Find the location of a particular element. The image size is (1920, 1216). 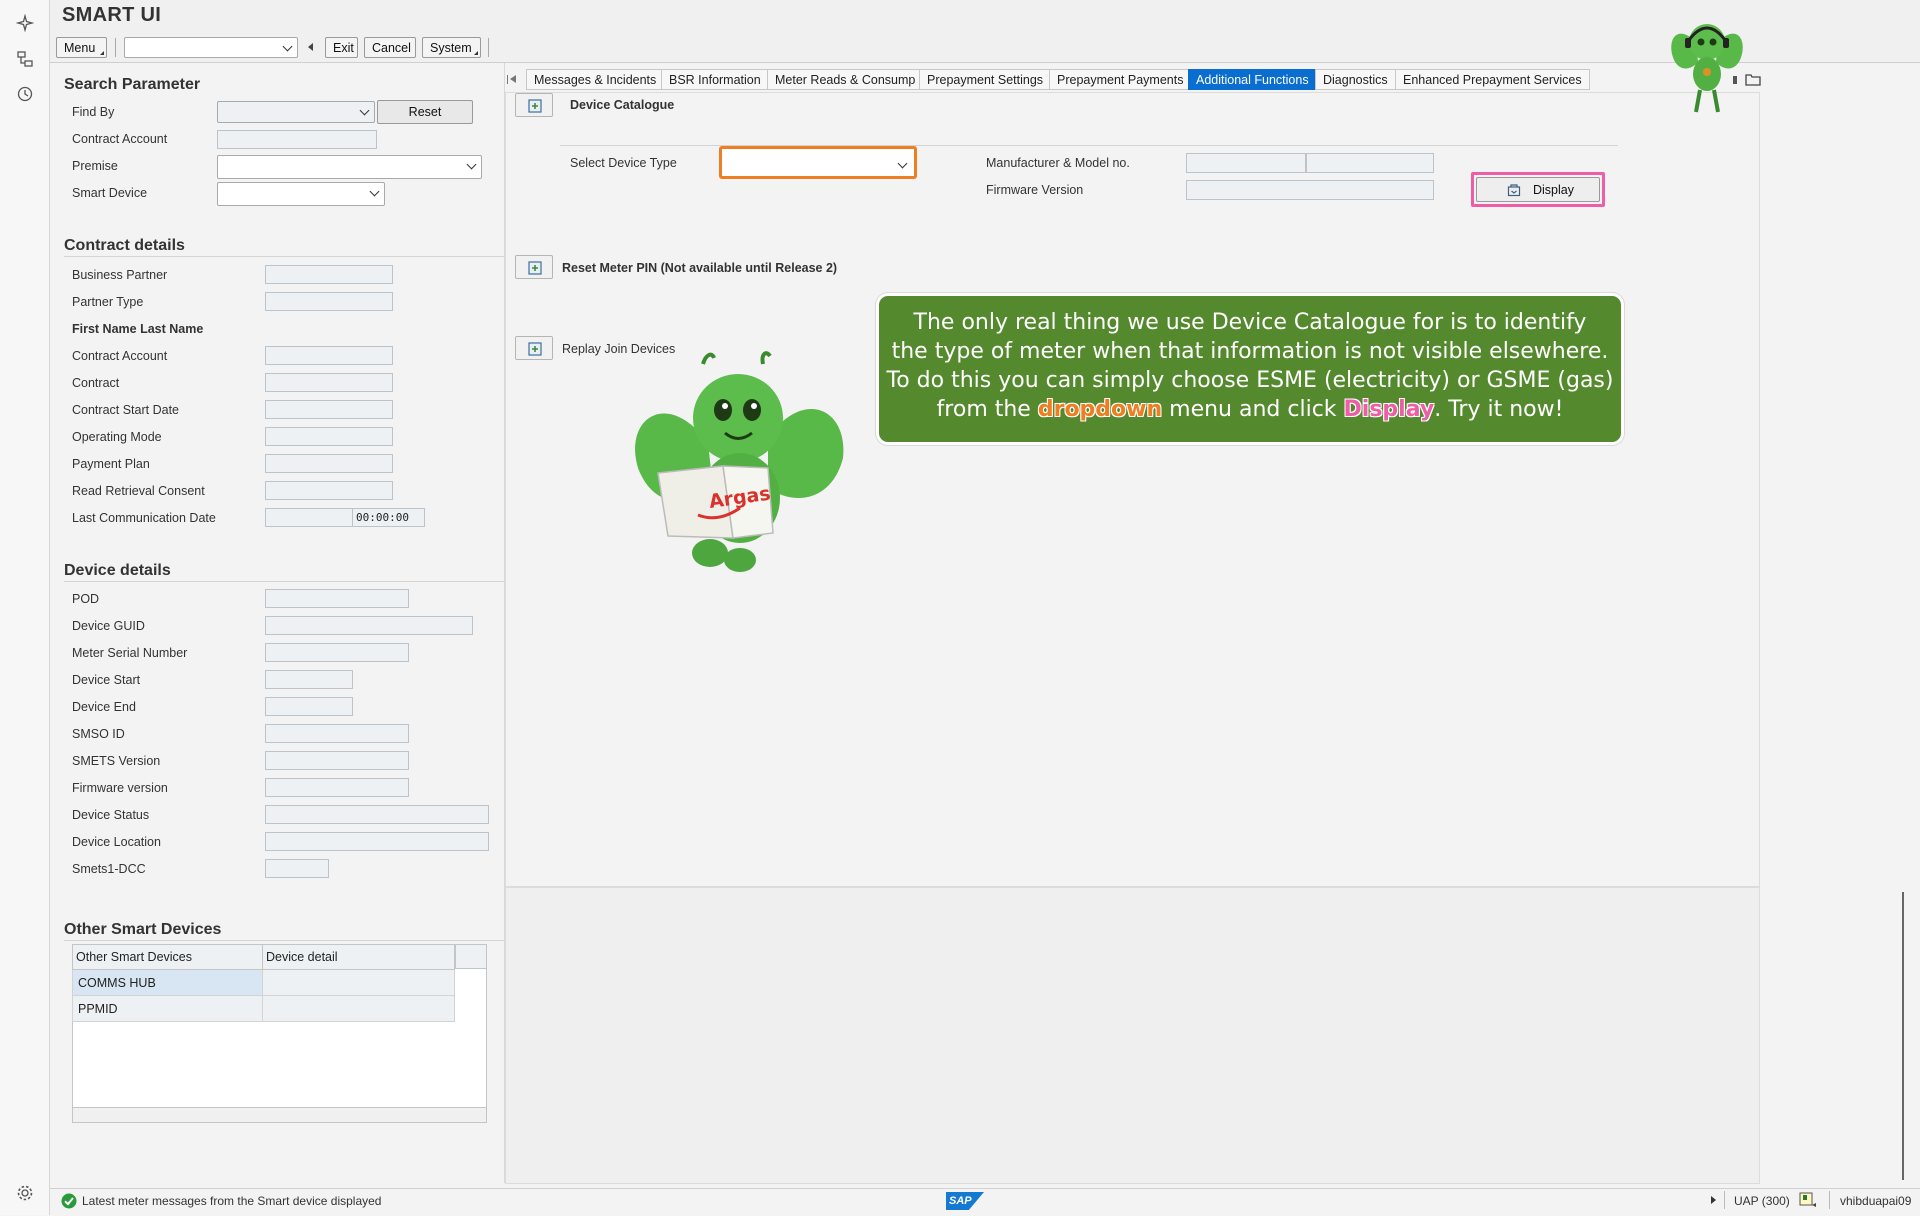

system-button: System is located at coordinates (451, 47).